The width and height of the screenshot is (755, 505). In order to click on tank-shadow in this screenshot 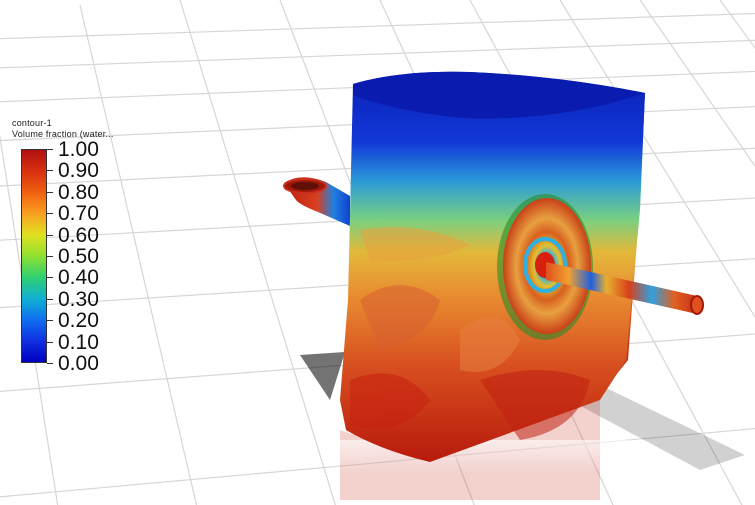, I will do `click(322, 376)`.